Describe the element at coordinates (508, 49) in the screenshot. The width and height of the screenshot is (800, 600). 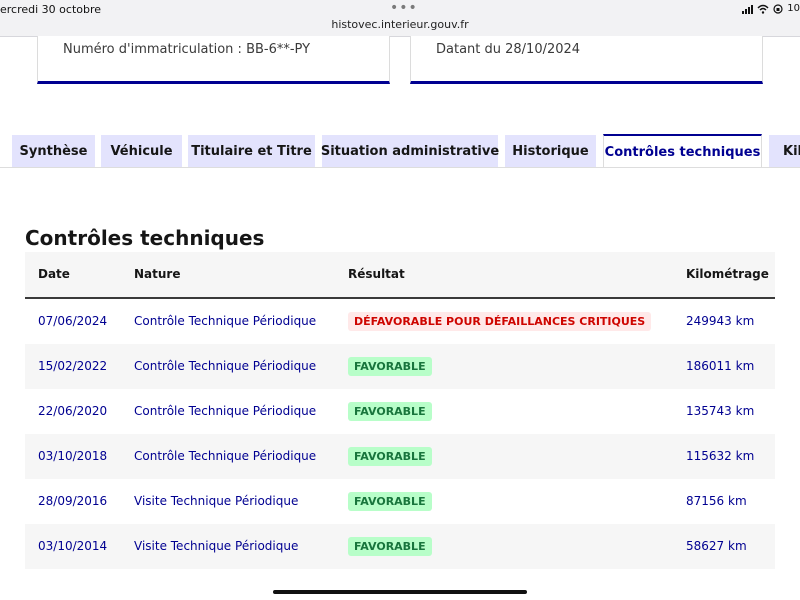
I see `report-date: Datant du 28/10/2024` at that location.